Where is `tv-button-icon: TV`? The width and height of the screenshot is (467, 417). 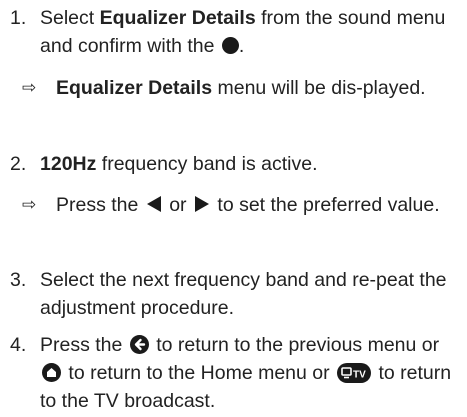 tv-button-icon: TV is located at coordinates (354, 373).